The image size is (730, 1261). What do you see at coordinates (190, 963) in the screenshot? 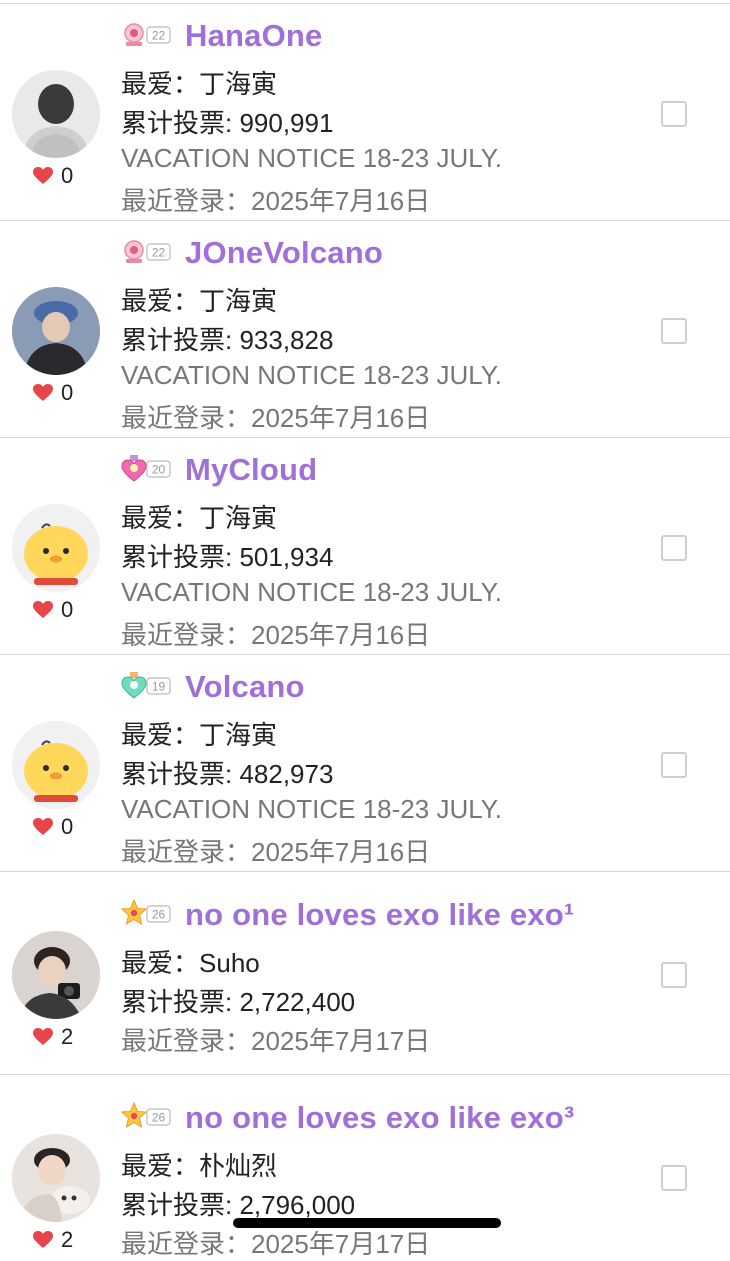
I see `favorite-line: 最爱：Suho` at bounding box center [190, 963].